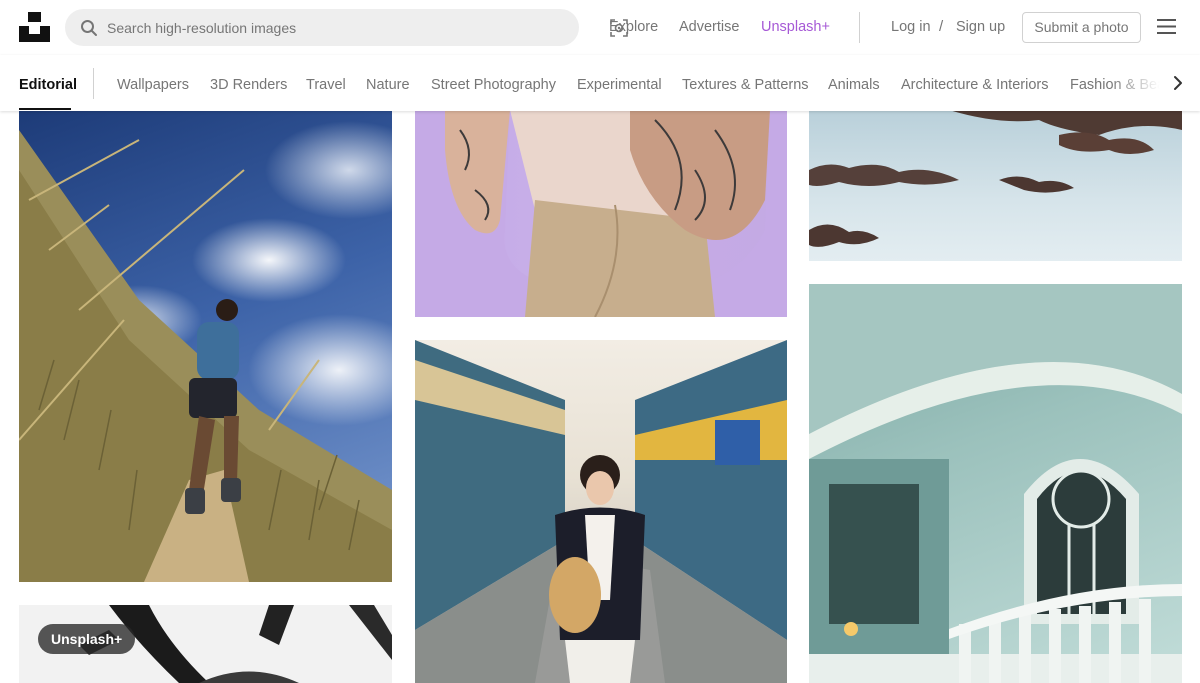 This screenshot has width=1200, height=683. I want to click on nav-advertise-link: Advertise, so click(709, 27).